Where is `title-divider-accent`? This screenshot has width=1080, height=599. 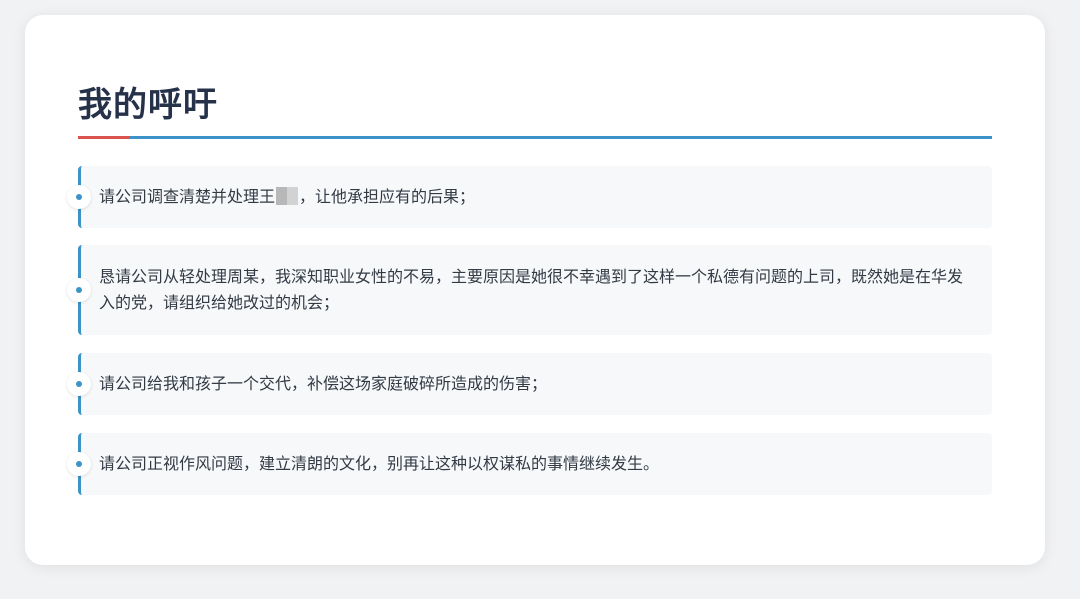 title-divider-accent is located at coordinates (104, 137).